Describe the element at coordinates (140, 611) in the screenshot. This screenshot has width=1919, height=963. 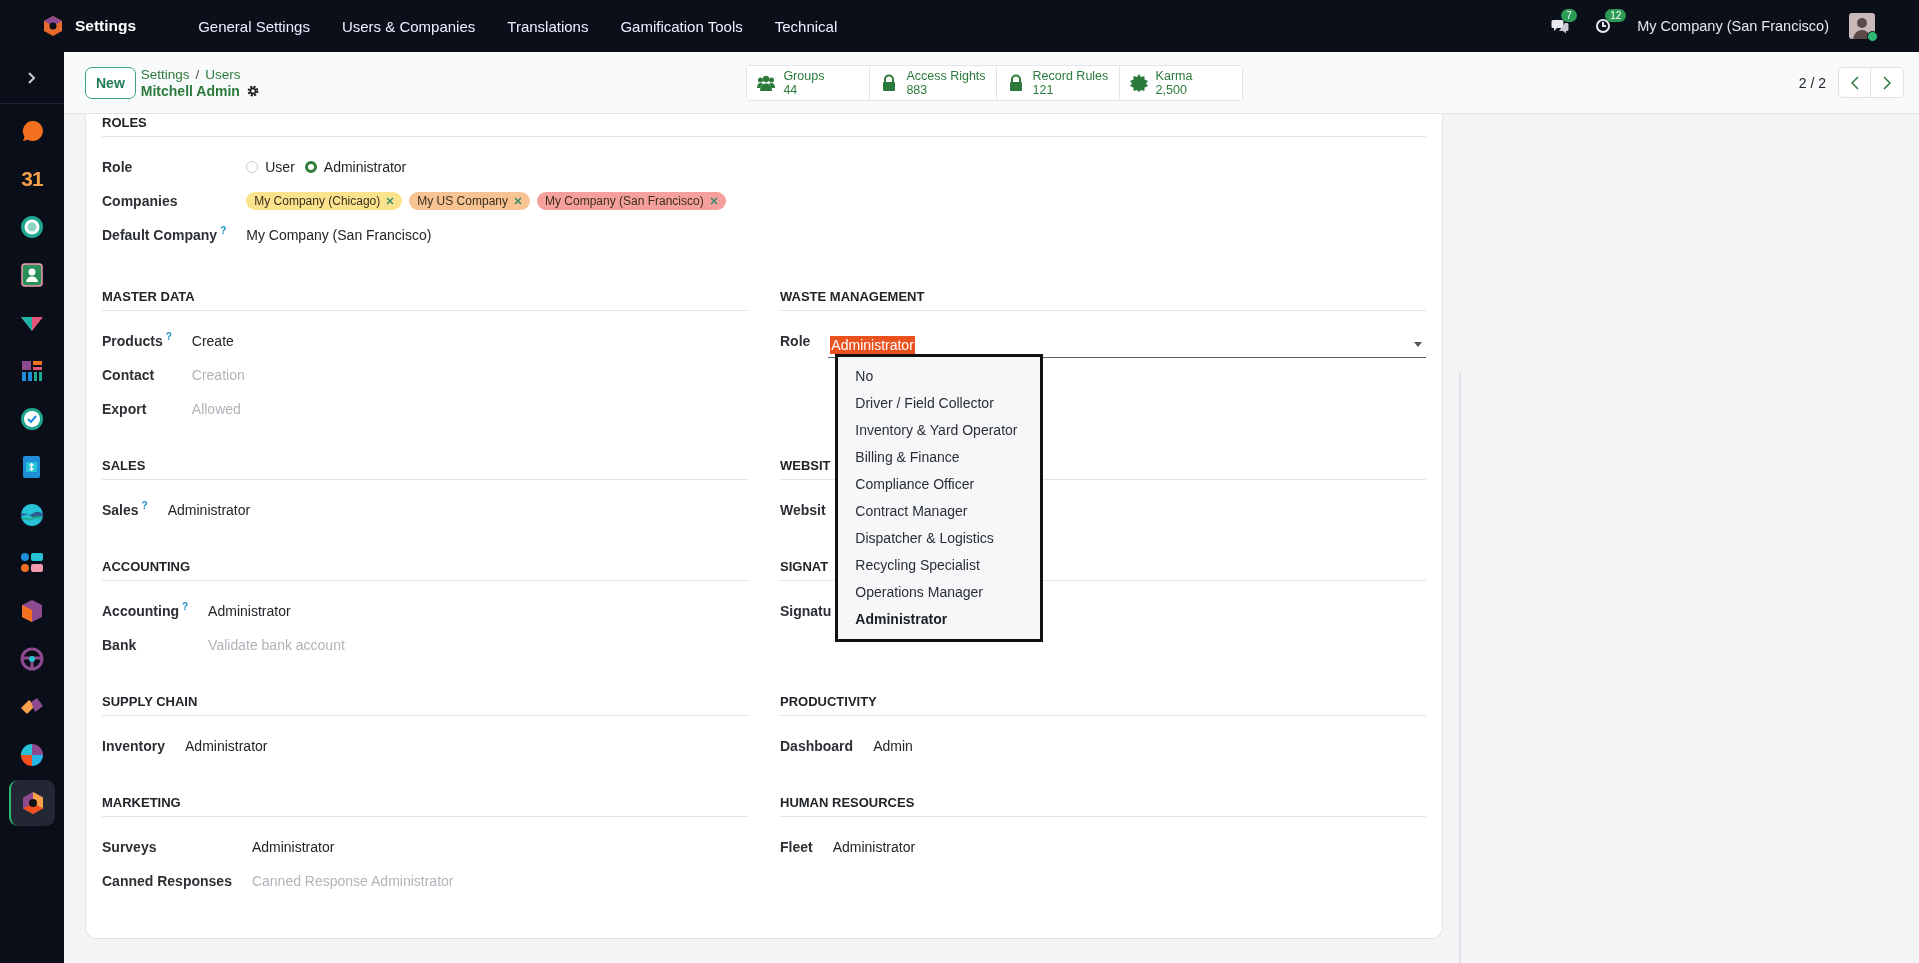
I see `field-label: Accounting` at that location.